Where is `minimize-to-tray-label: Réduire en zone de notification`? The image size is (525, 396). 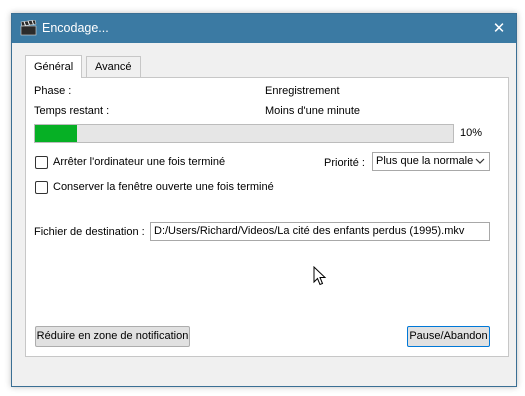
minimize-to-tray-label: Réduire en zone de notification is located at coordinates (112, 336).